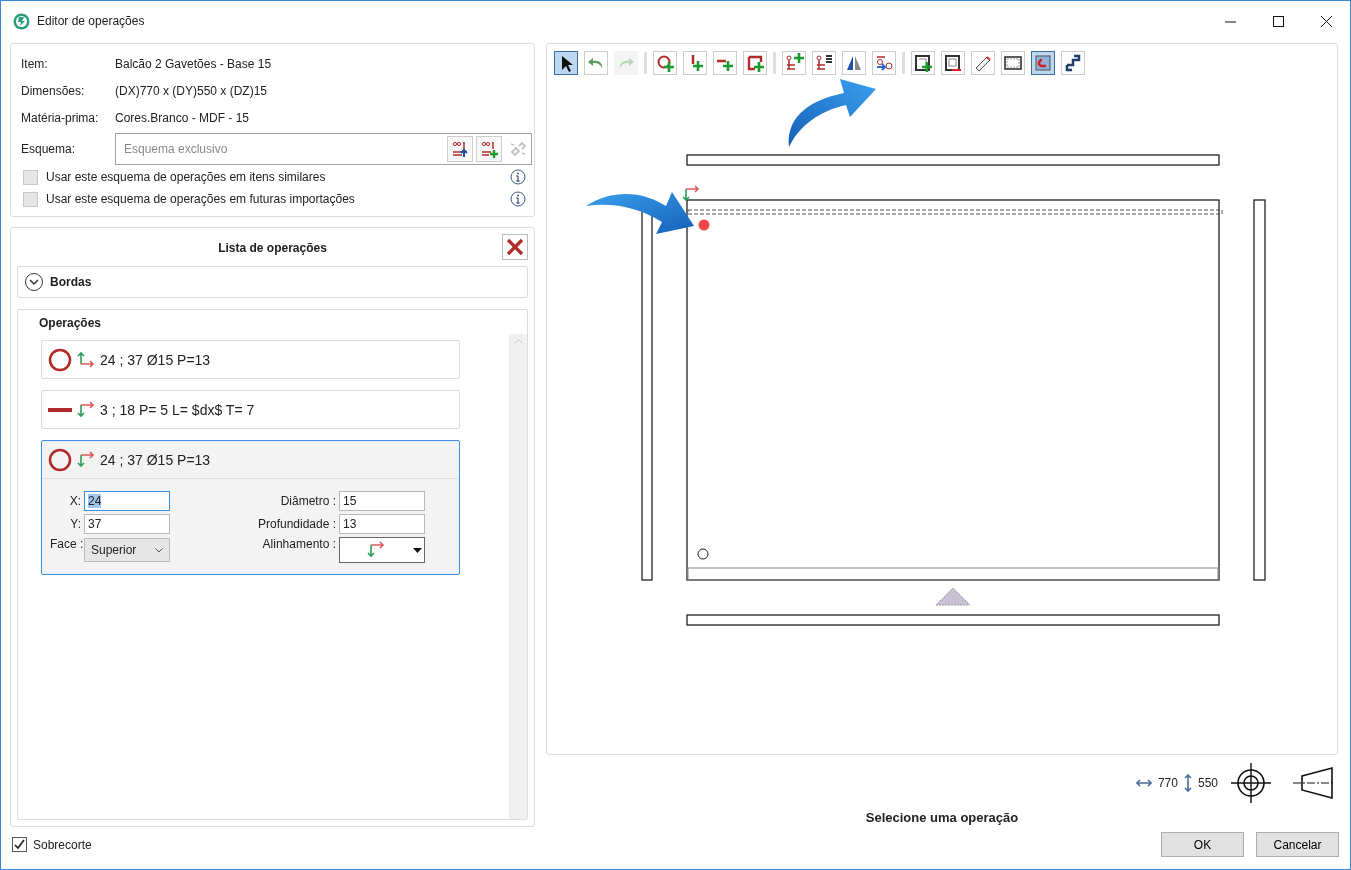 This screenshot has height=870, width=1351. Describe the element at coordinates (1187, 783) in the screenshot. I see `height-arrow-icon` at that location.